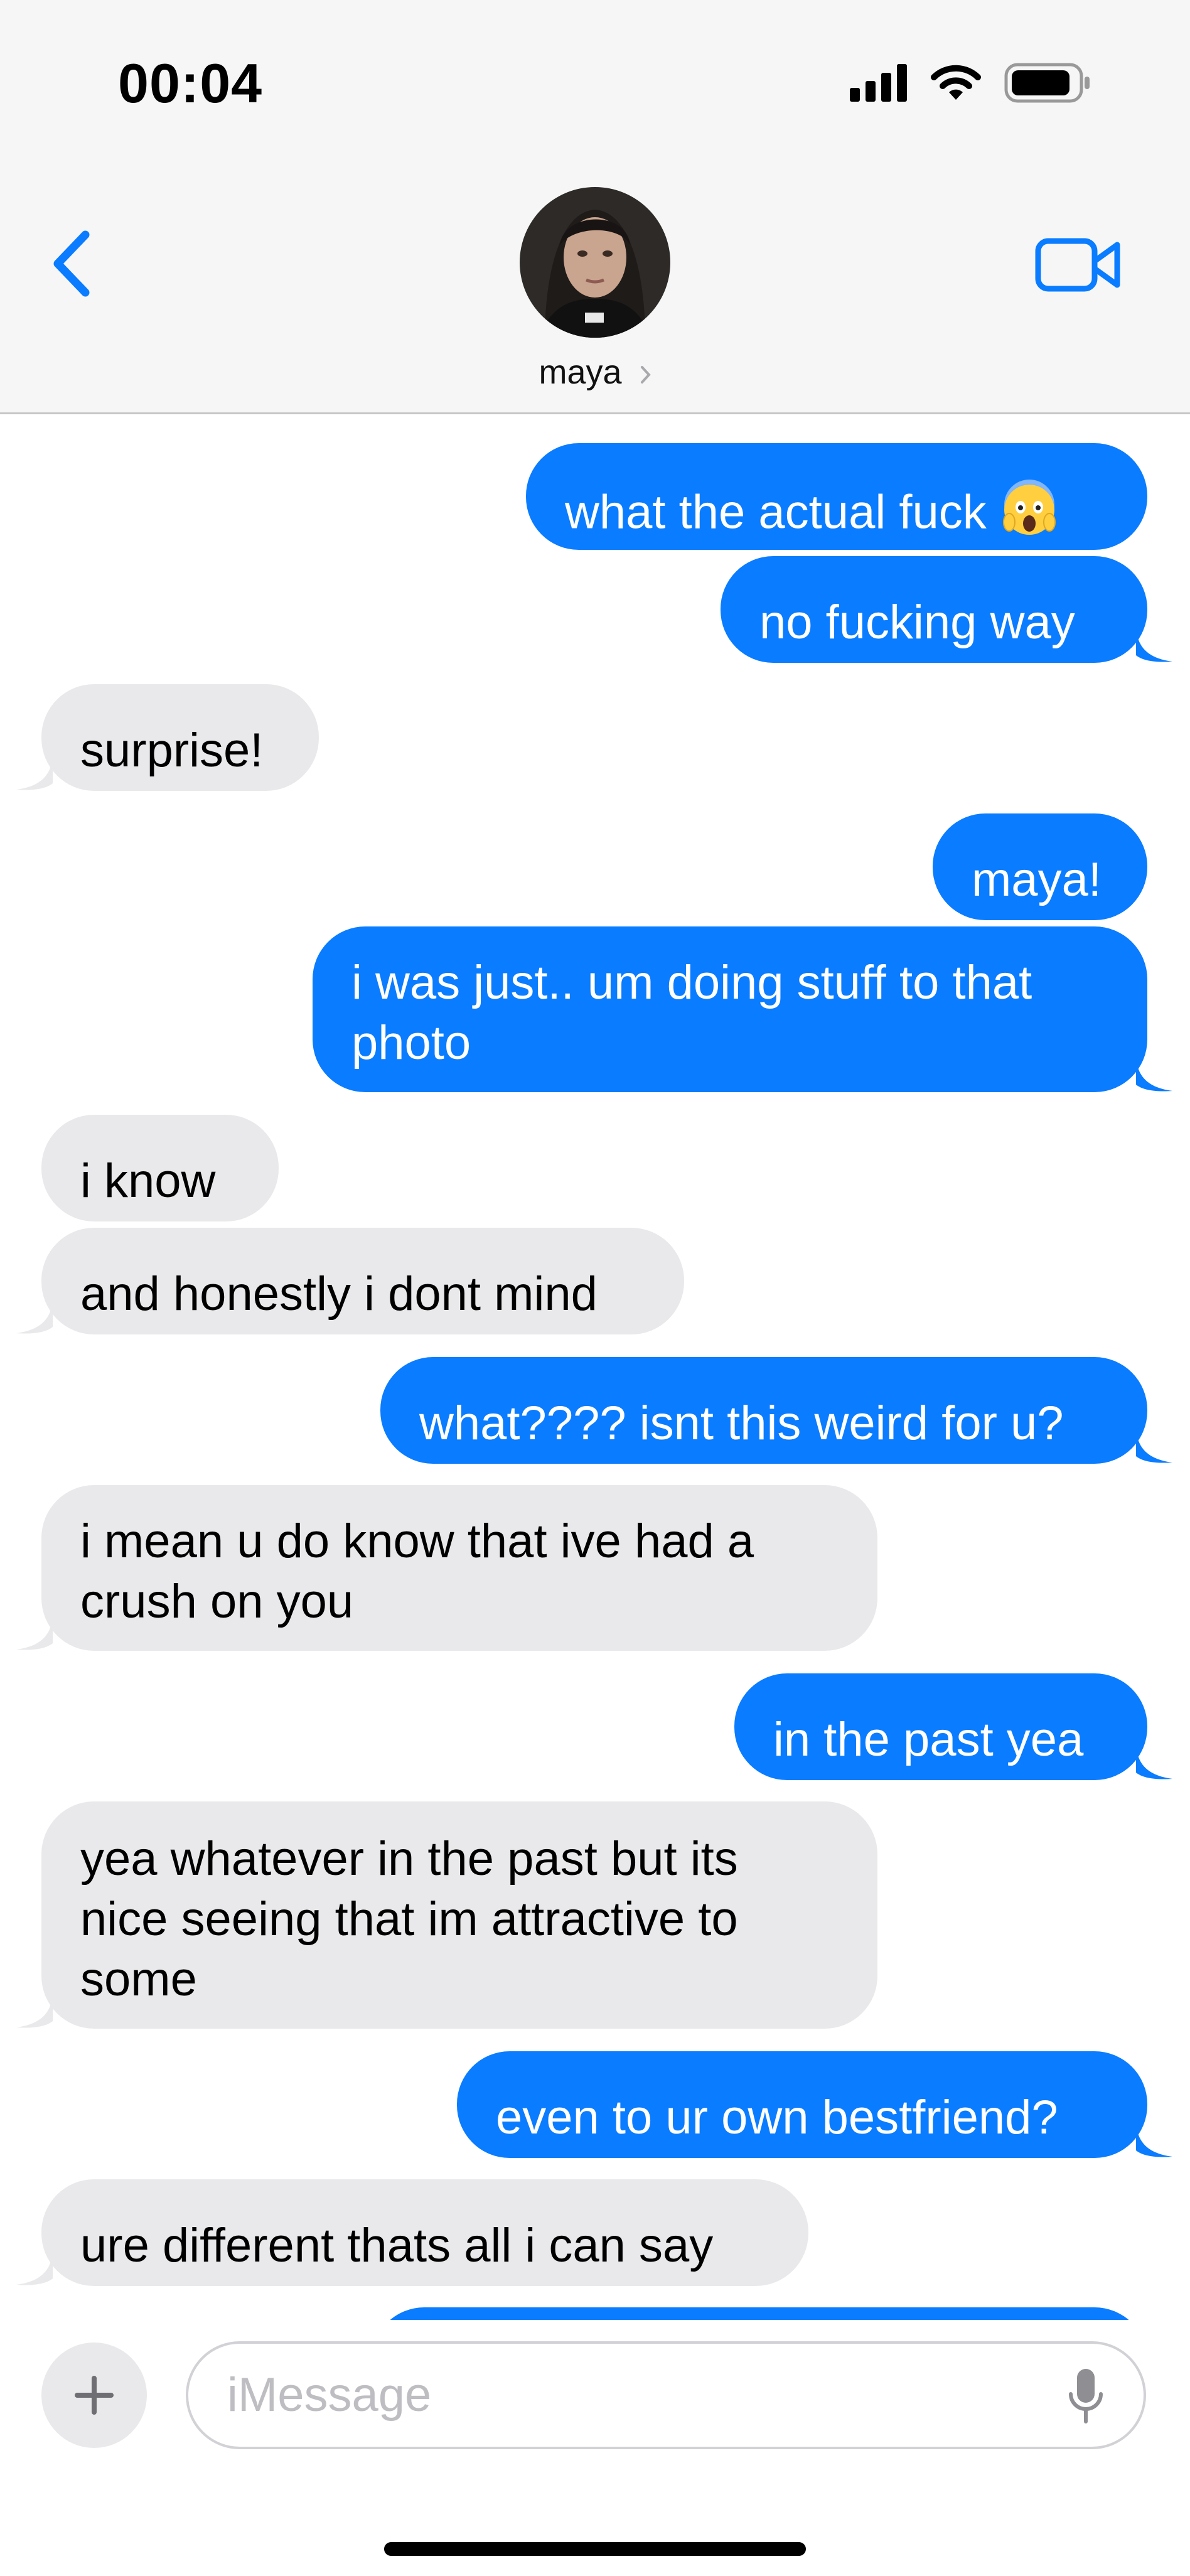 This screenshot has height=2576, width=1190. I want to click on screaming-face-emoji-icon, so click(1029, 516).